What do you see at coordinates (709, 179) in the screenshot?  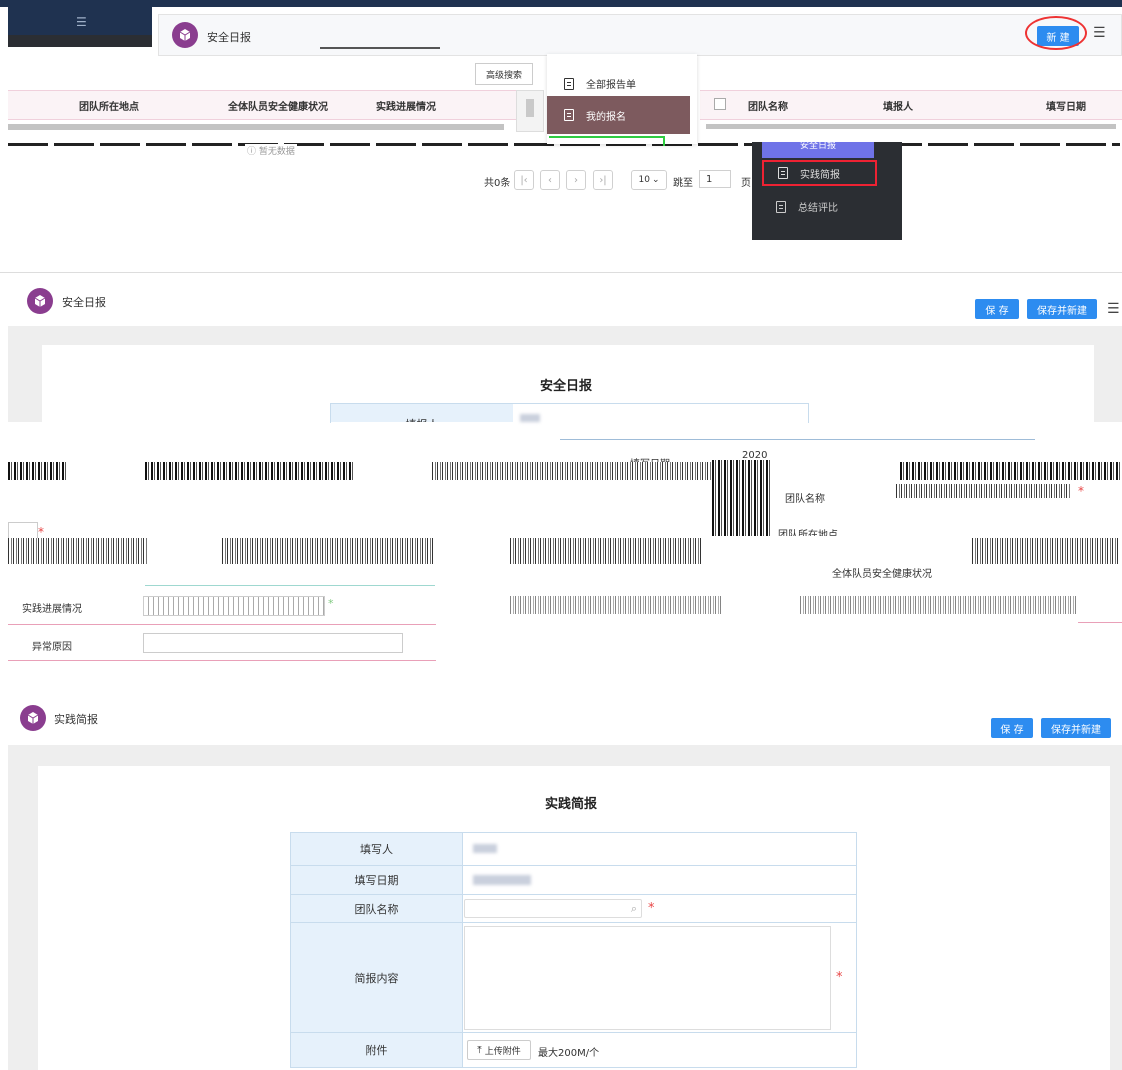 I see `goto-page-value: 1` at bounding box center [709, 179].